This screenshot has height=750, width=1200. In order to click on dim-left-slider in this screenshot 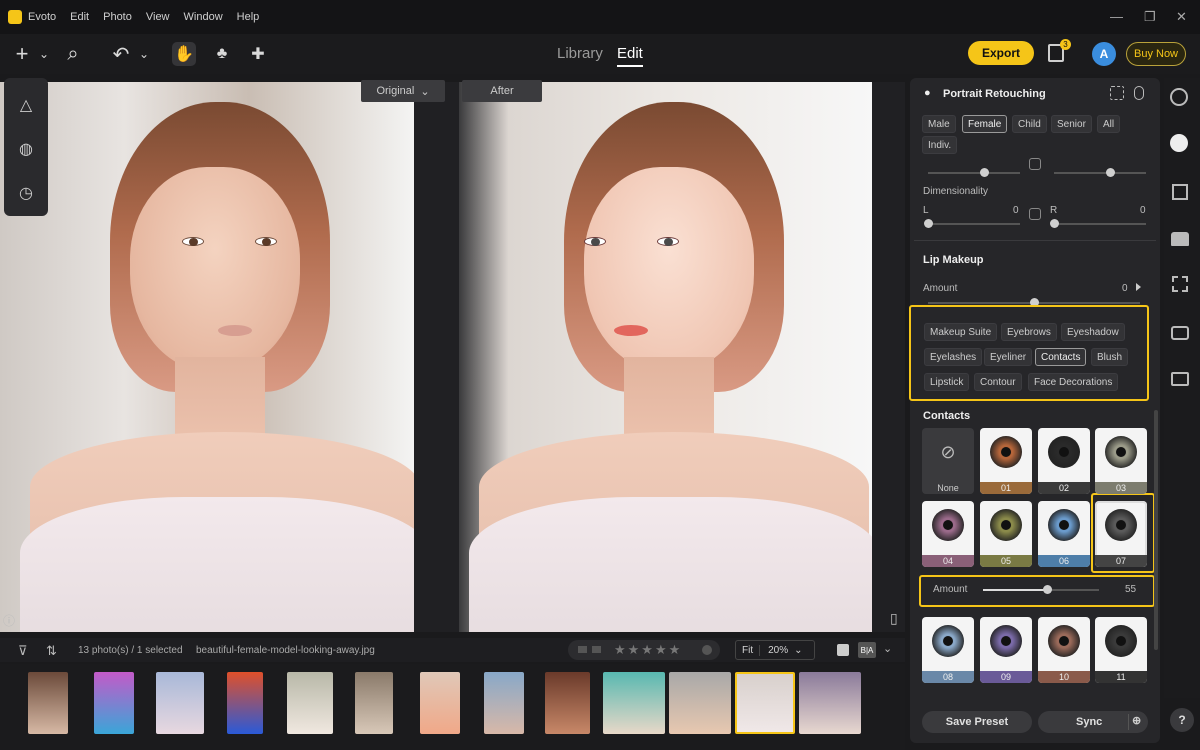, I will do `click(974, 224)`.